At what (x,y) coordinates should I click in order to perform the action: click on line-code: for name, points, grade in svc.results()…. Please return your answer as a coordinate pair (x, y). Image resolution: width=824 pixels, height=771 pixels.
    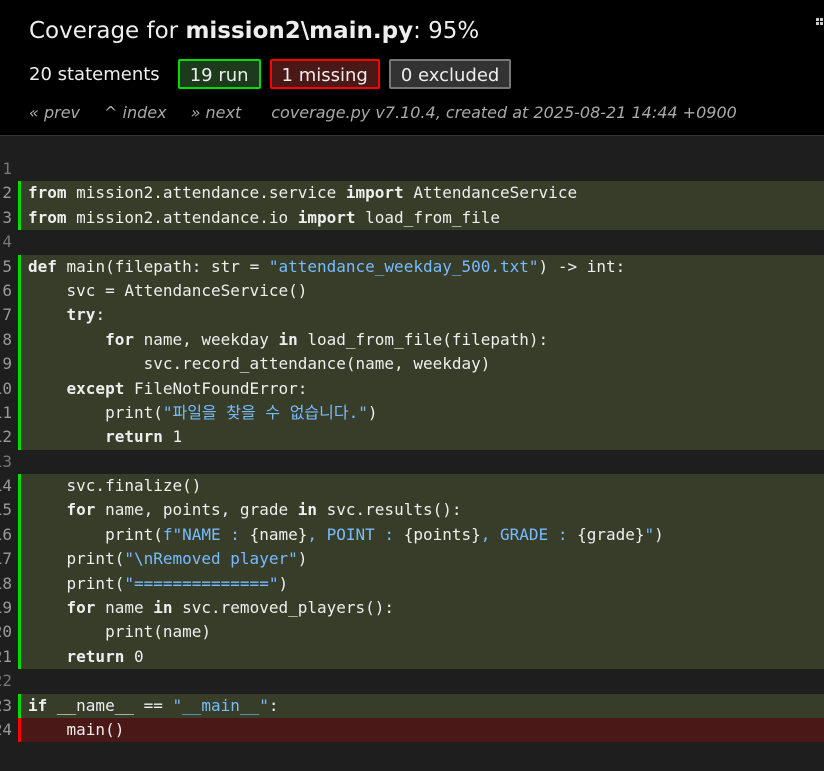
    Looking at the image, I should click on (421, 510).